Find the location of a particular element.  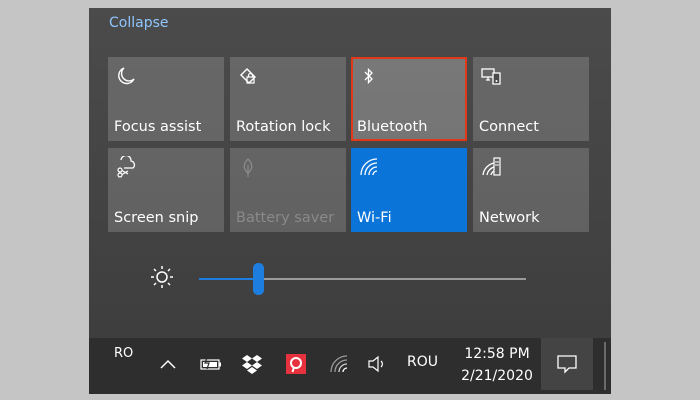

screen-snip-icon is located at coordinates (126, 167).